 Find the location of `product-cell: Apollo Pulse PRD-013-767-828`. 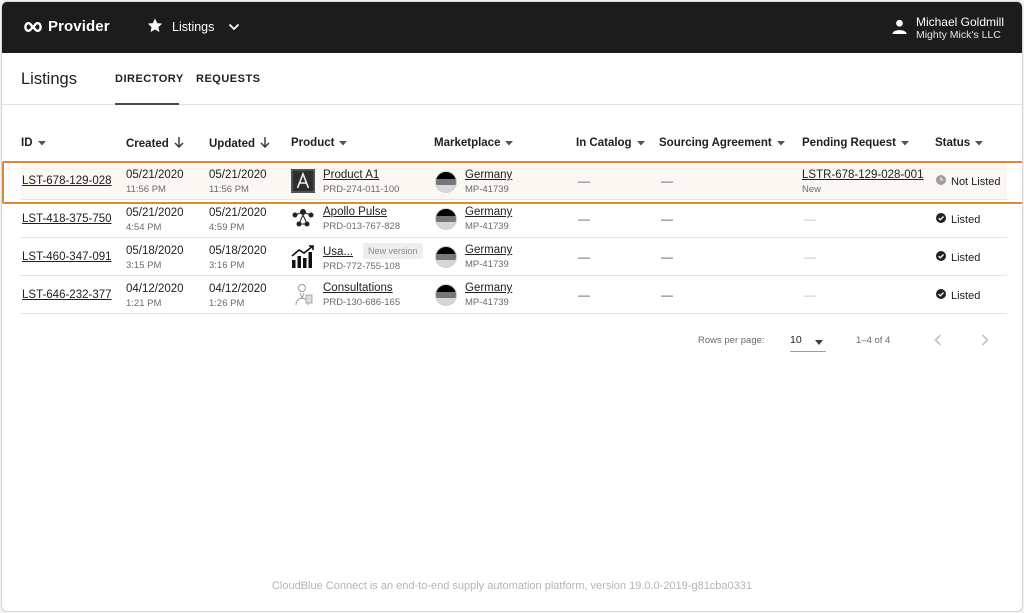

product-cell: Apollo Pulse PRD-013-767-828 is located at coordinates (361, 218).